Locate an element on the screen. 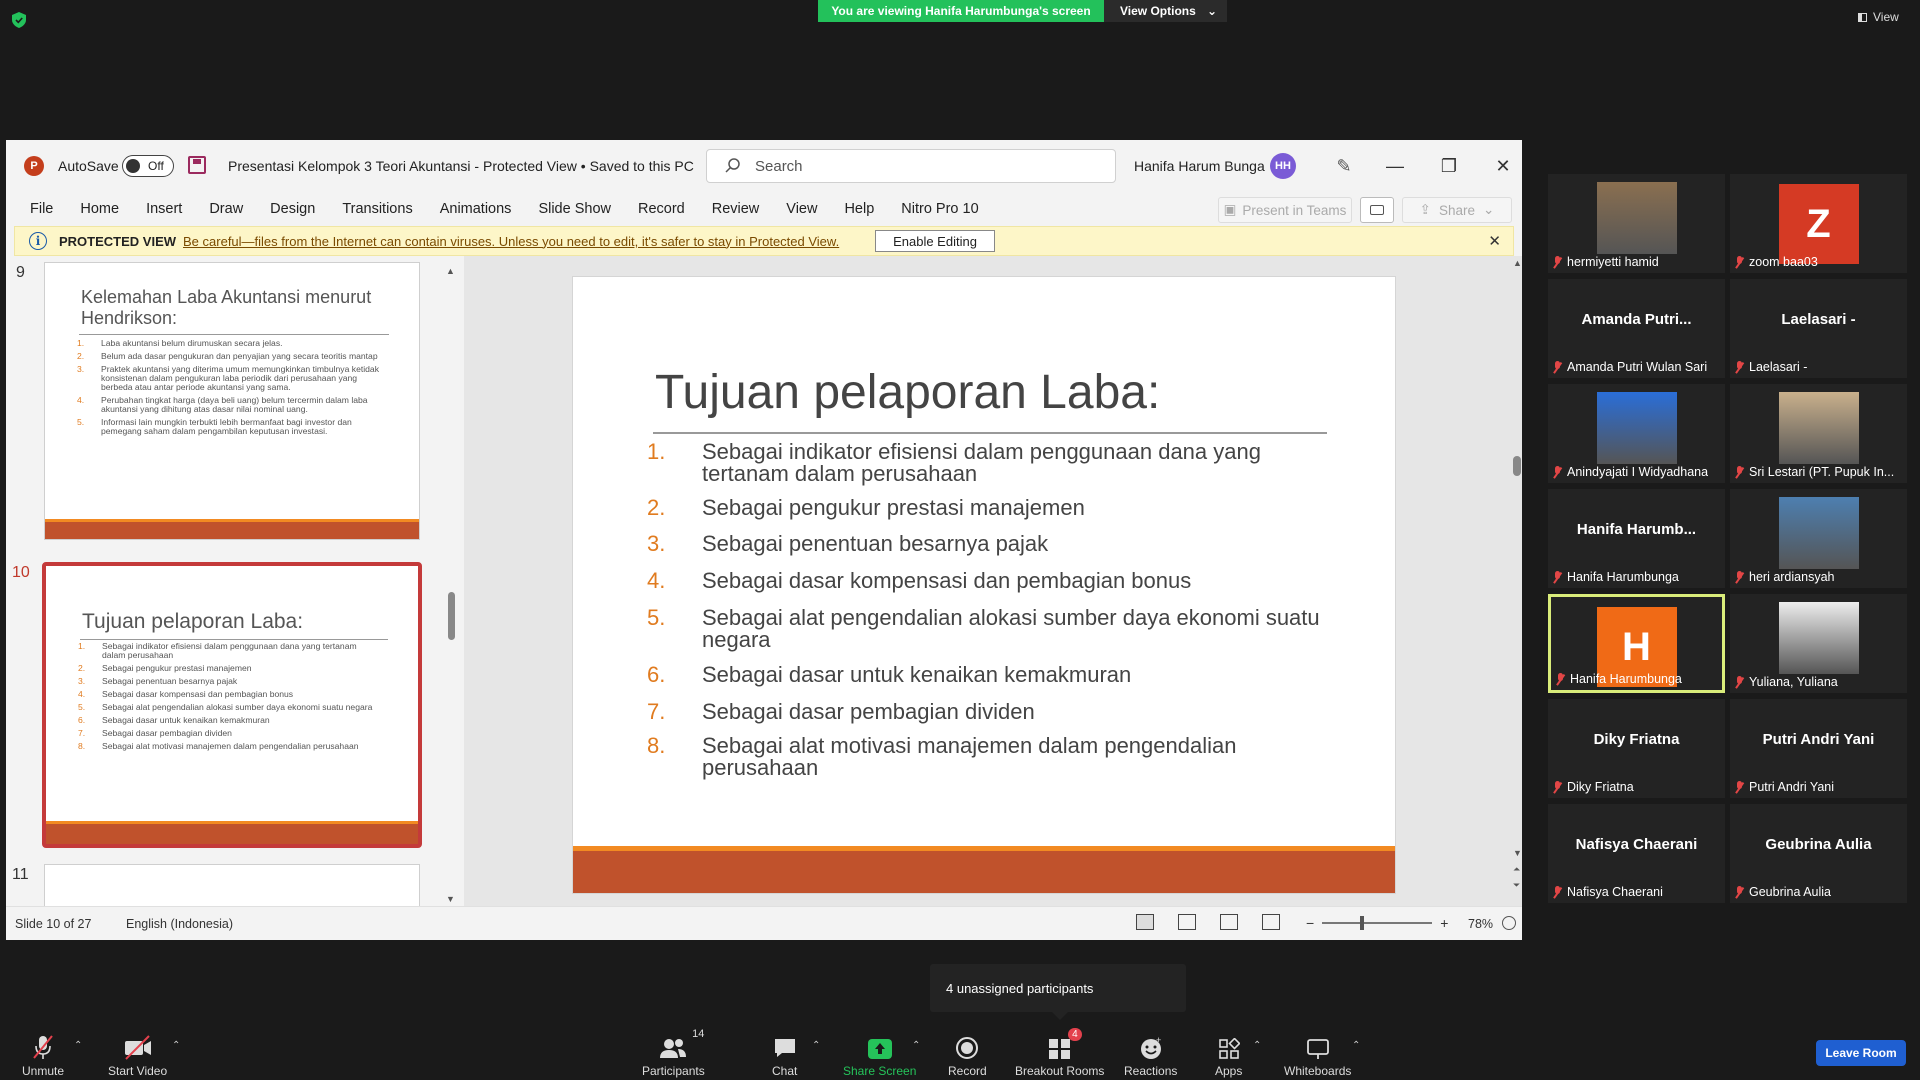 Image resolution: width=1920 pixels, height=1080 pixels. audio-options-chevron-icon: ⌃ is located at coordinates (78, 1045).